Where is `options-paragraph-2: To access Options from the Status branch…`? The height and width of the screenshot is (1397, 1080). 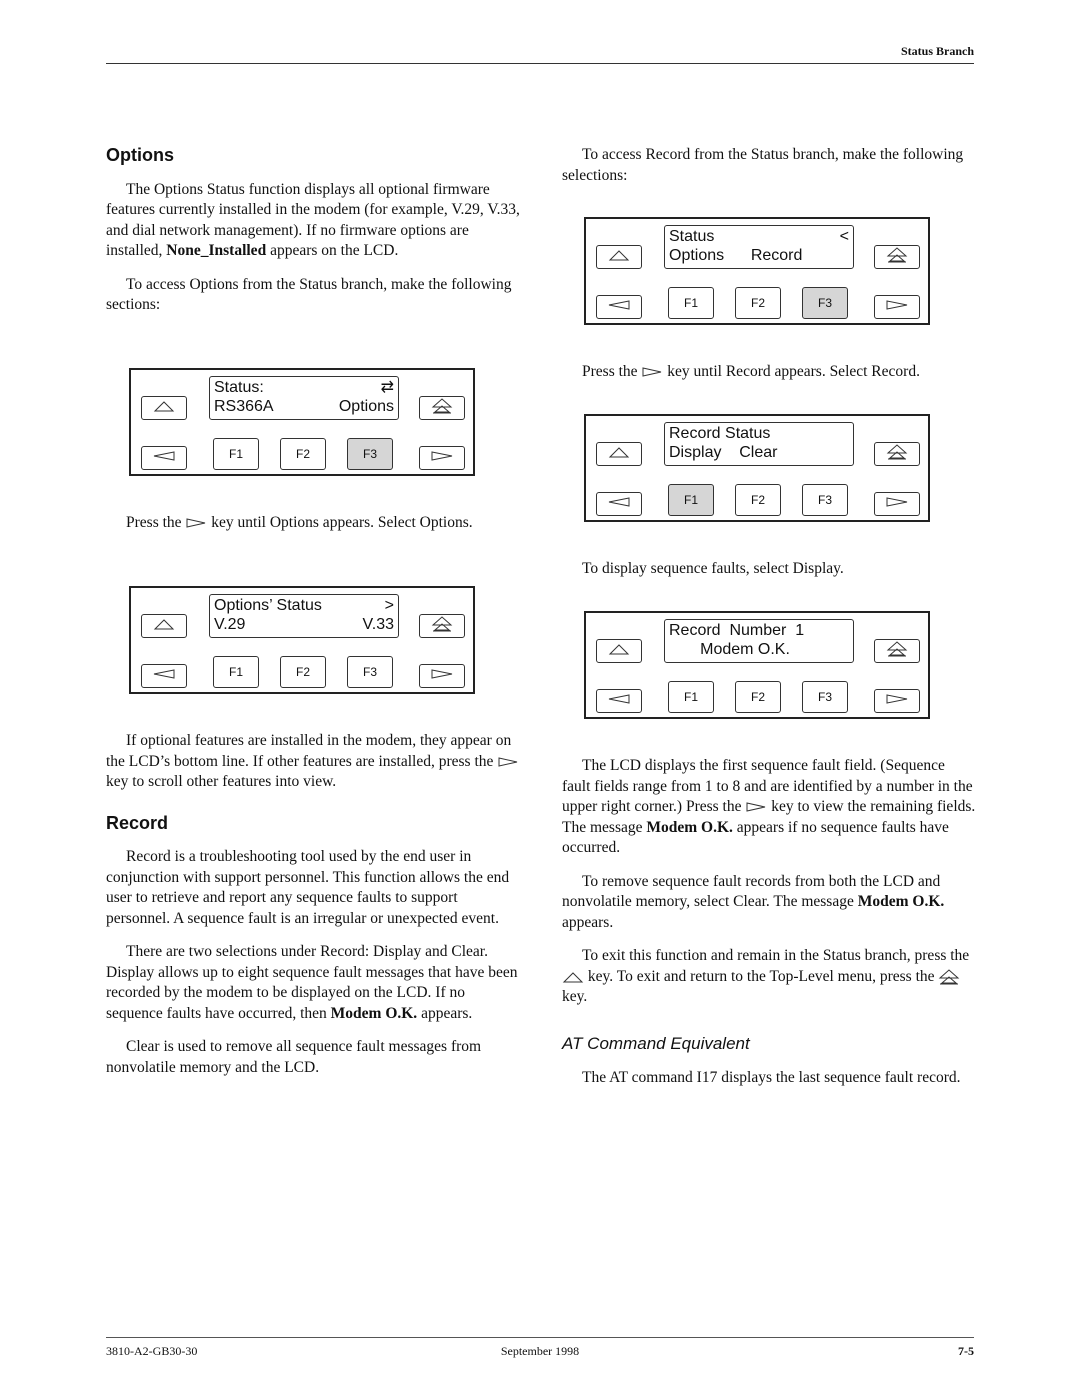 options-paragraph-2: To access Options from the Status branch… is located at coordinates (309, 294).